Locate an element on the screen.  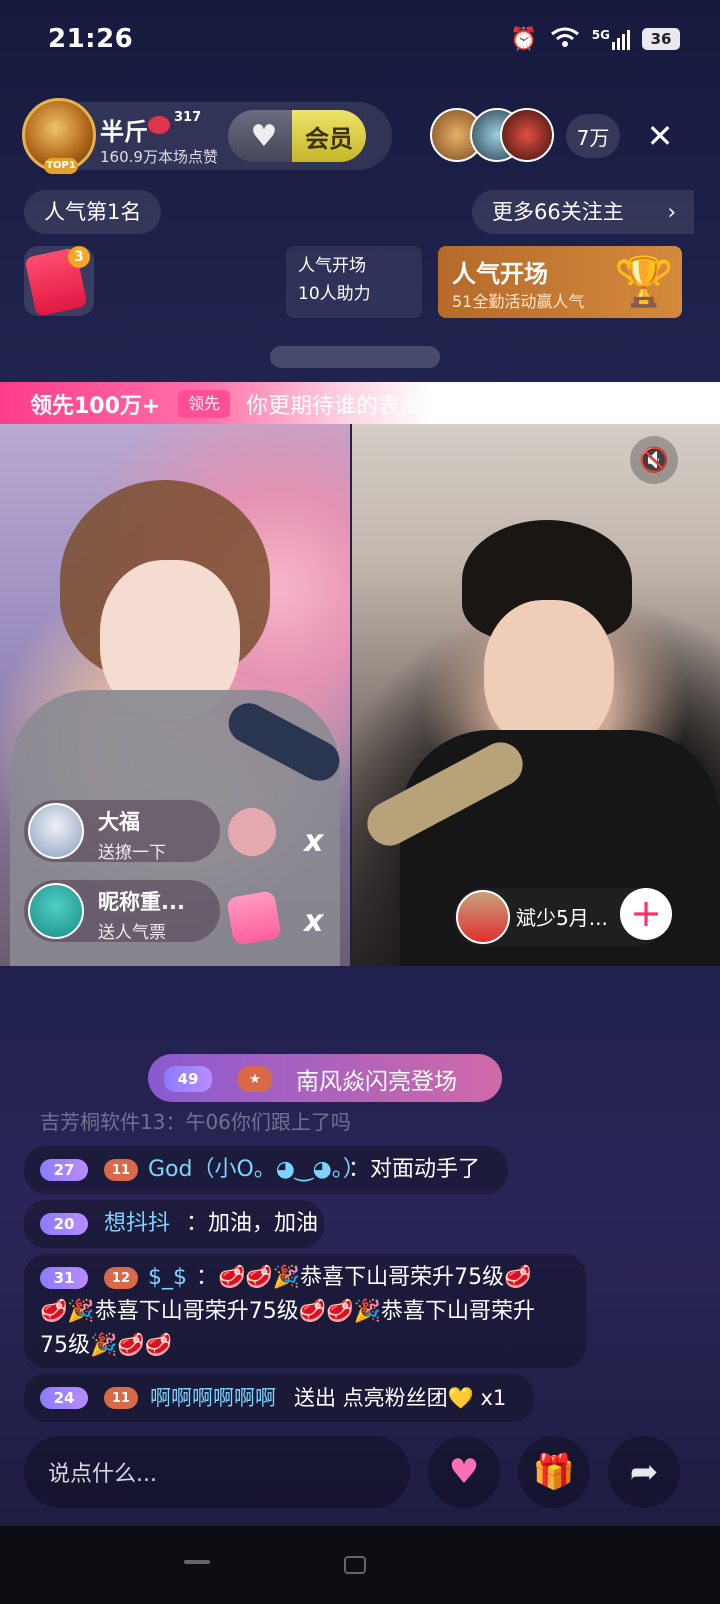
gifter-name: 大福 is located at coordinates (119, 822).